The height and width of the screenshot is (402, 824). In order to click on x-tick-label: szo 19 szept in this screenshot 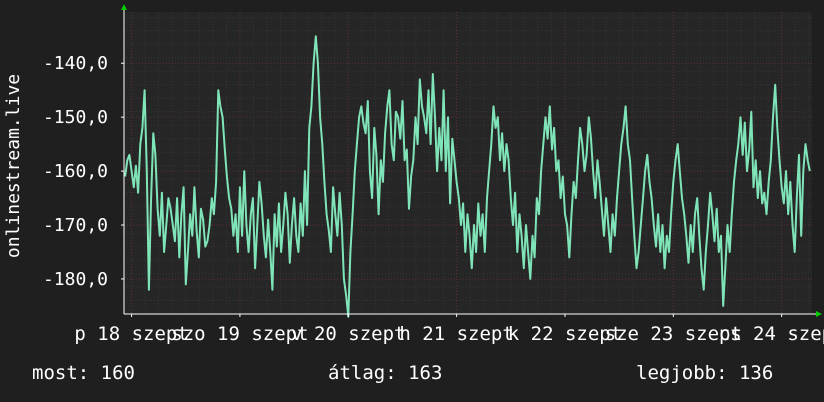, I will do `click(239, 334)`.